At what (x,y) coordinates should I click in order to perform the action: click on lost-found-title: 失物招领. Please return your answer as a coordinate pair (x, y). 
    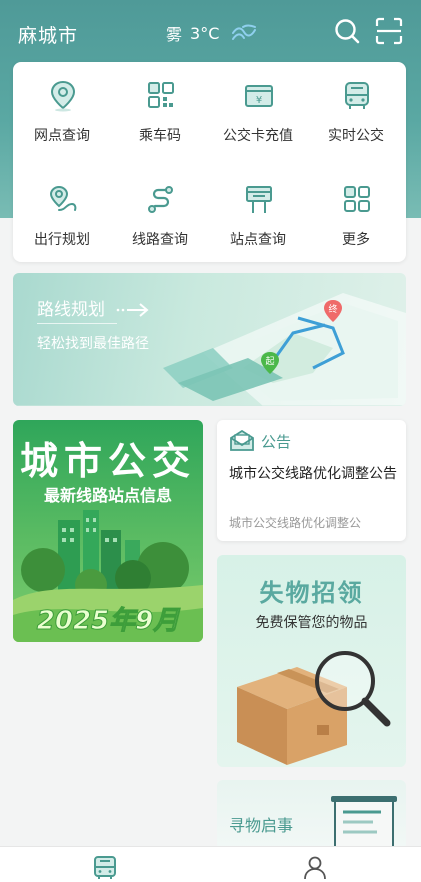
    Looking at the image, I should click on (311, 593).